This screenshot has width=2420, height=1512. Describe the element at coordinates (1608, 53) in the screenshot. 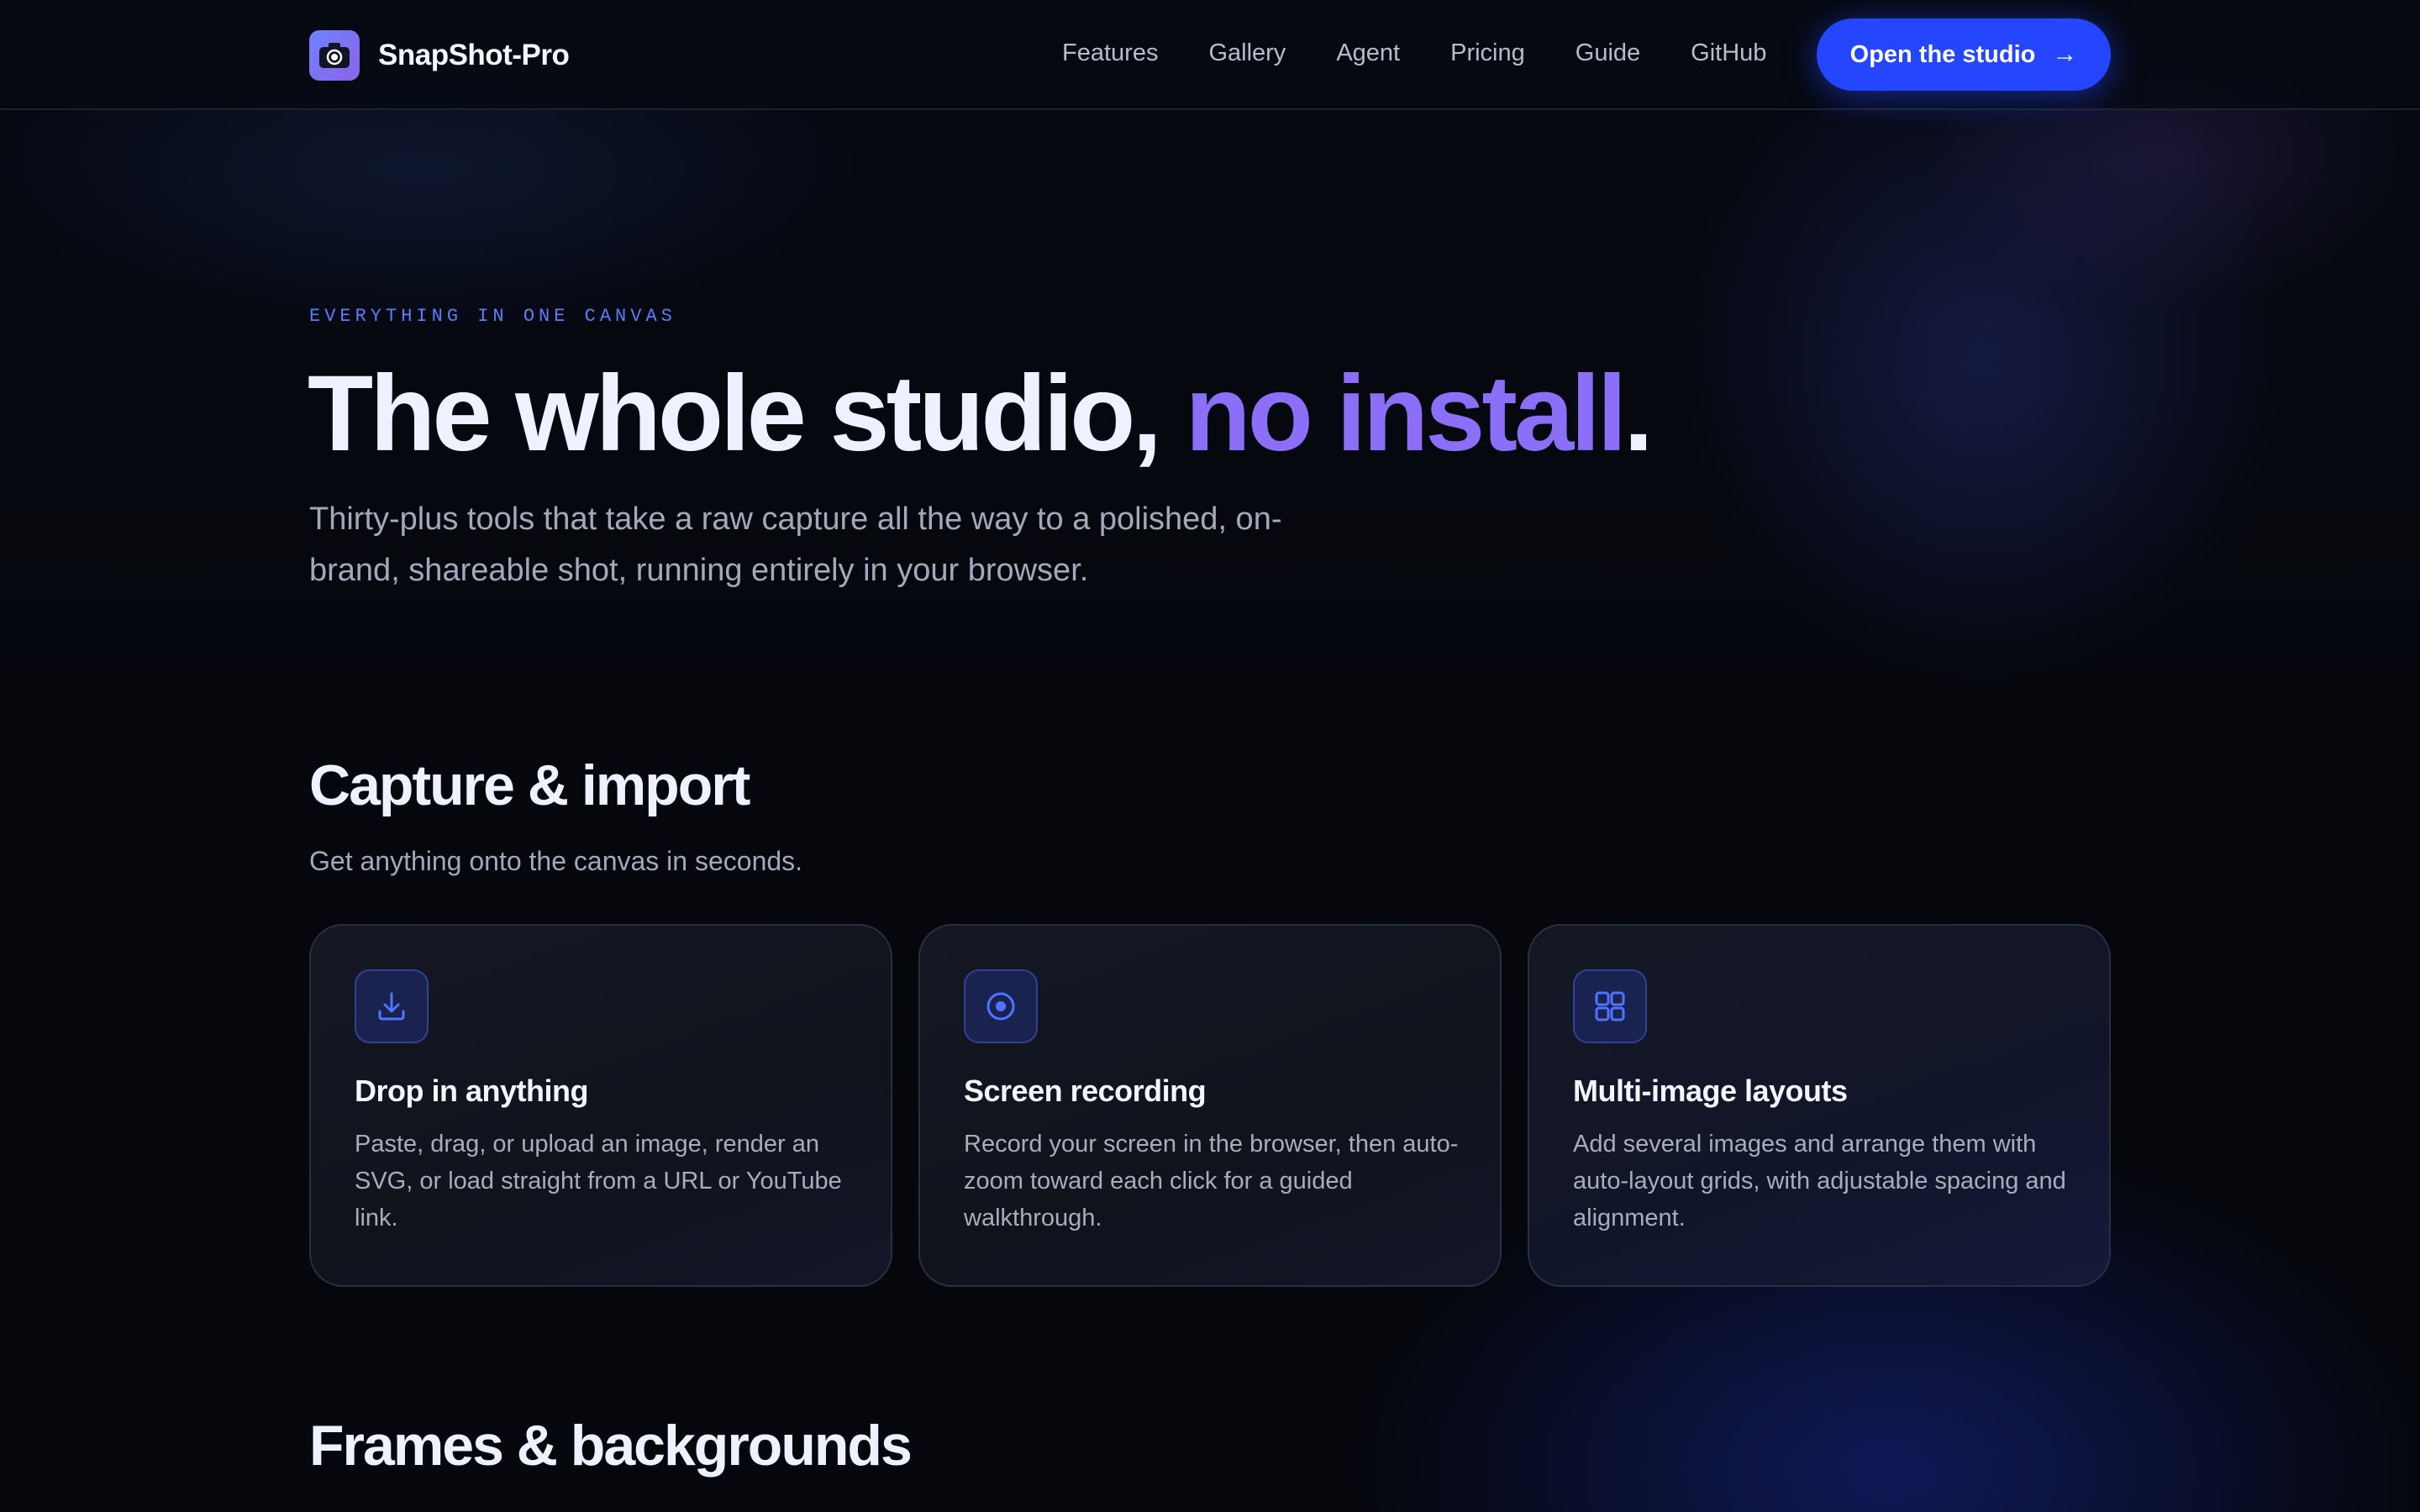

I see `nav-link-guide: Guide` at that location.